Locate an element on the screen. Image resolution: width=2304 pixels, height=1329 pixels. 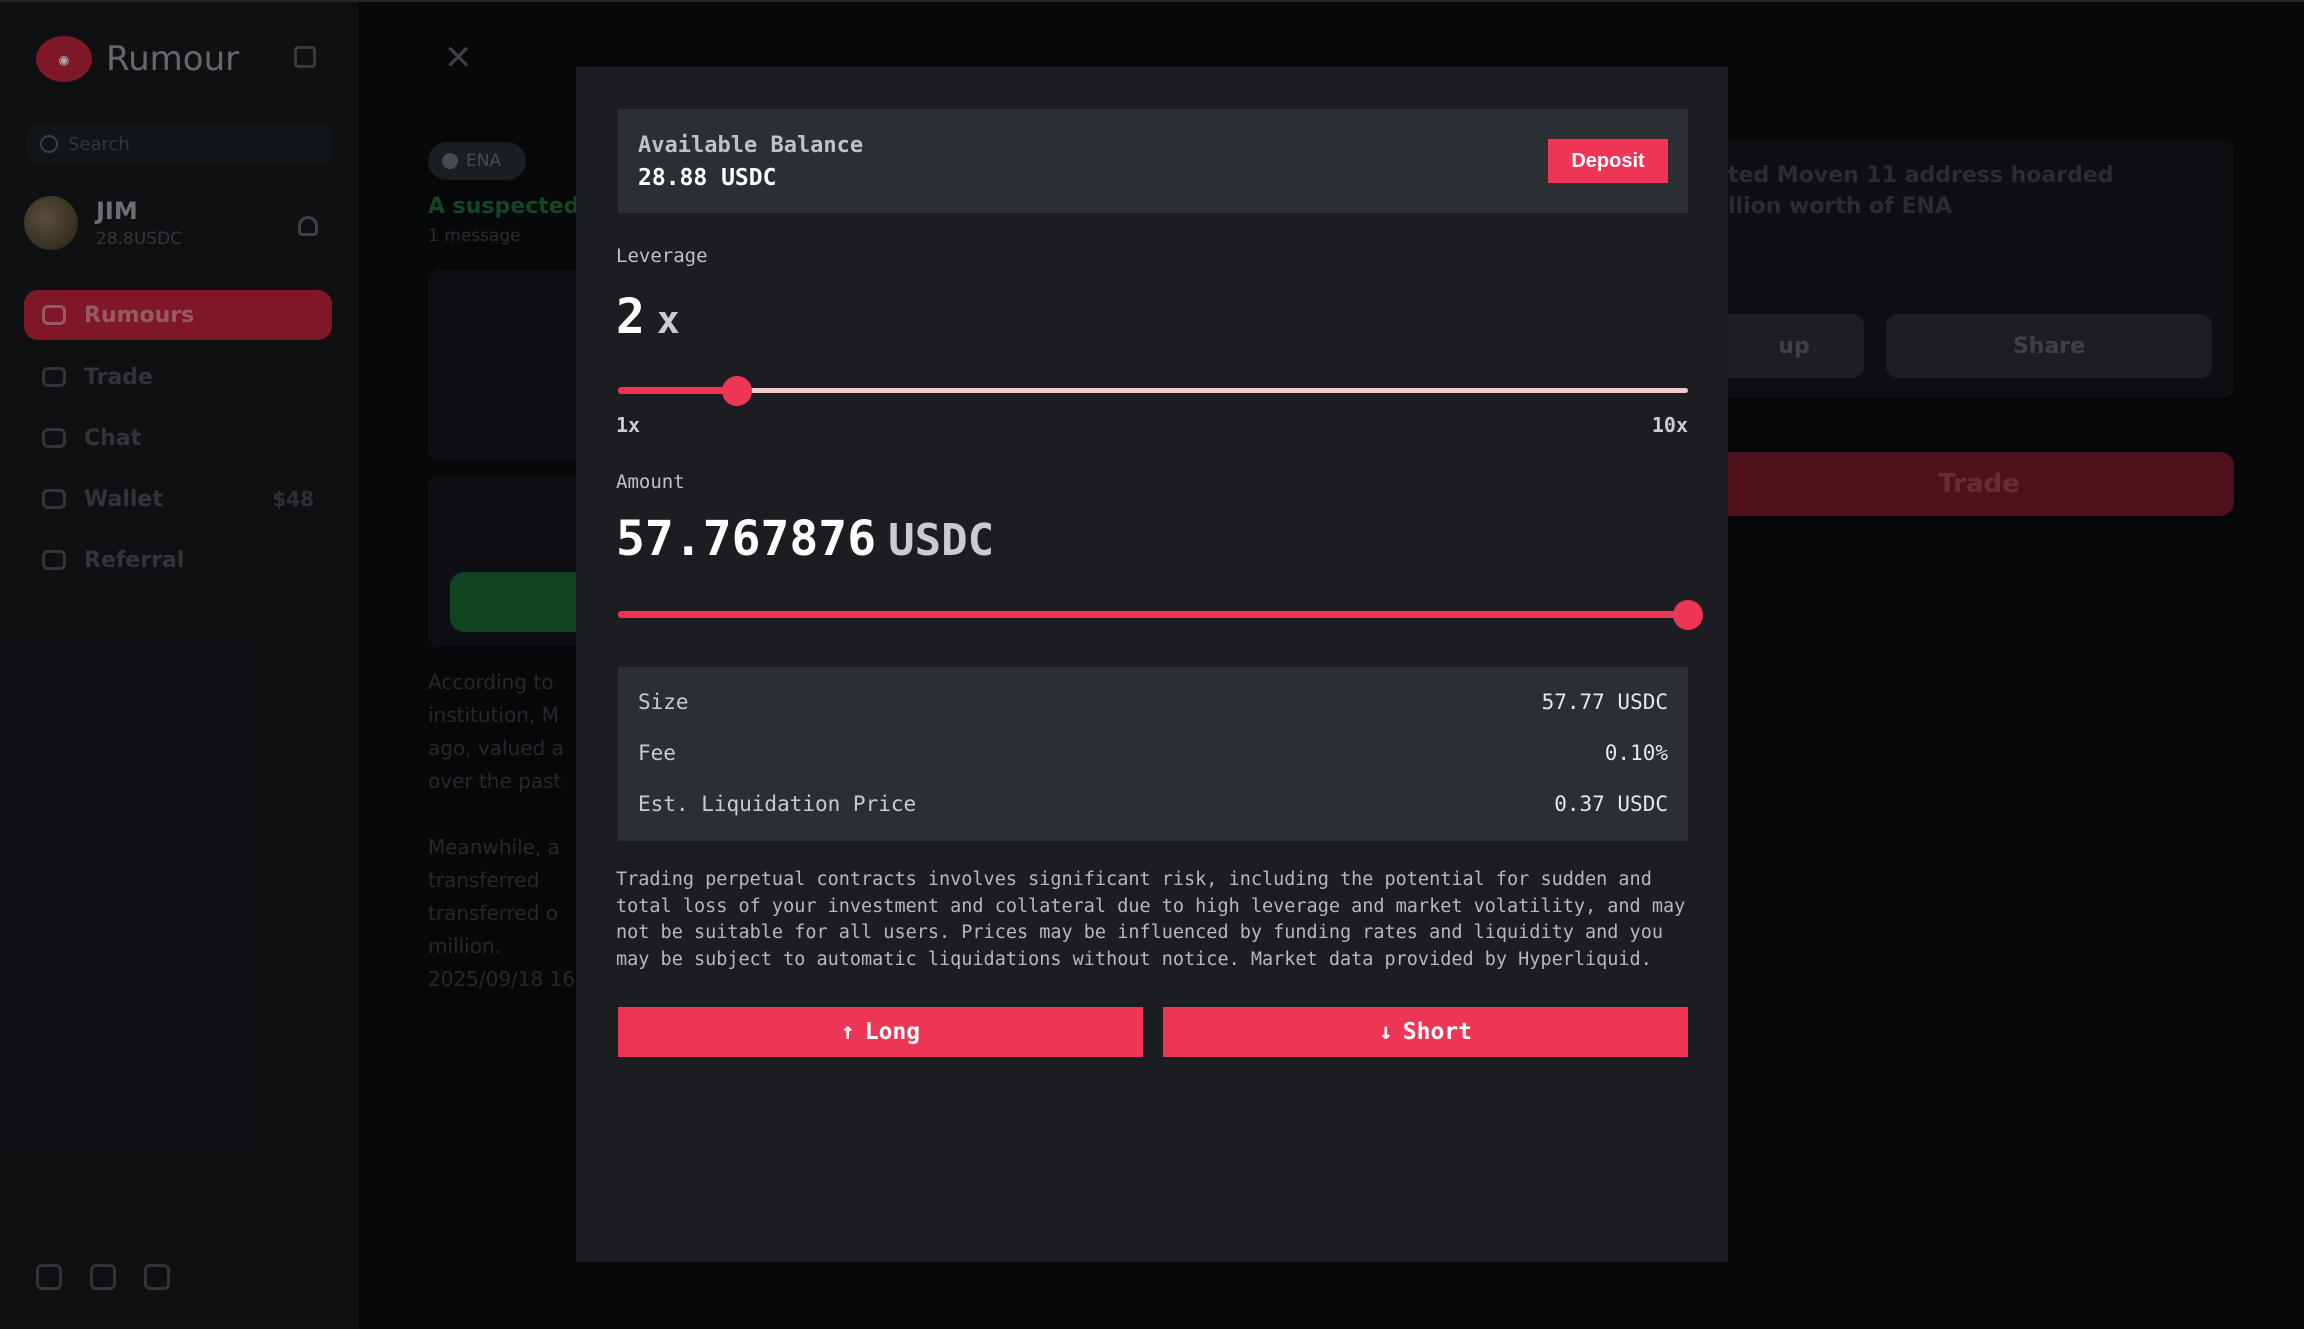
deposit-button: Deposit is located at coordinates (1608, 161).